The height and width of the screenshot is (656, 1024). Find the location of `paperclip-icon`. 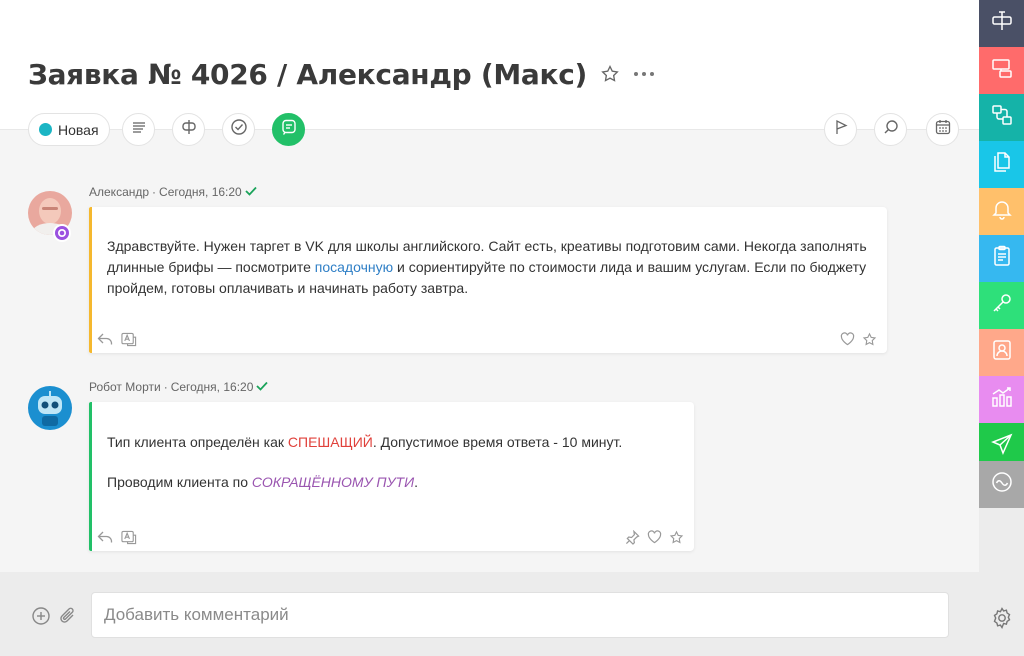

paperclip-icon is located at coordinates (68, 616).